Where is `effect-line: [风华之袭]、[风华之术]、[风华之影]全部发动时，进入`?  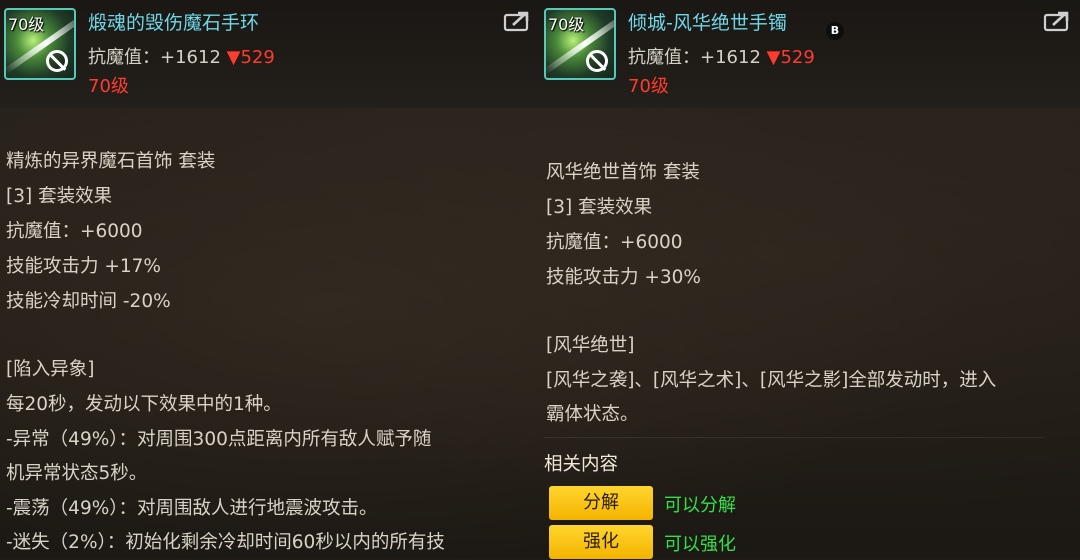 effect-line: [风华之袭]、[风华之术]、[风华之影]全部发动时，进入 is located at coordinates (771, 380).